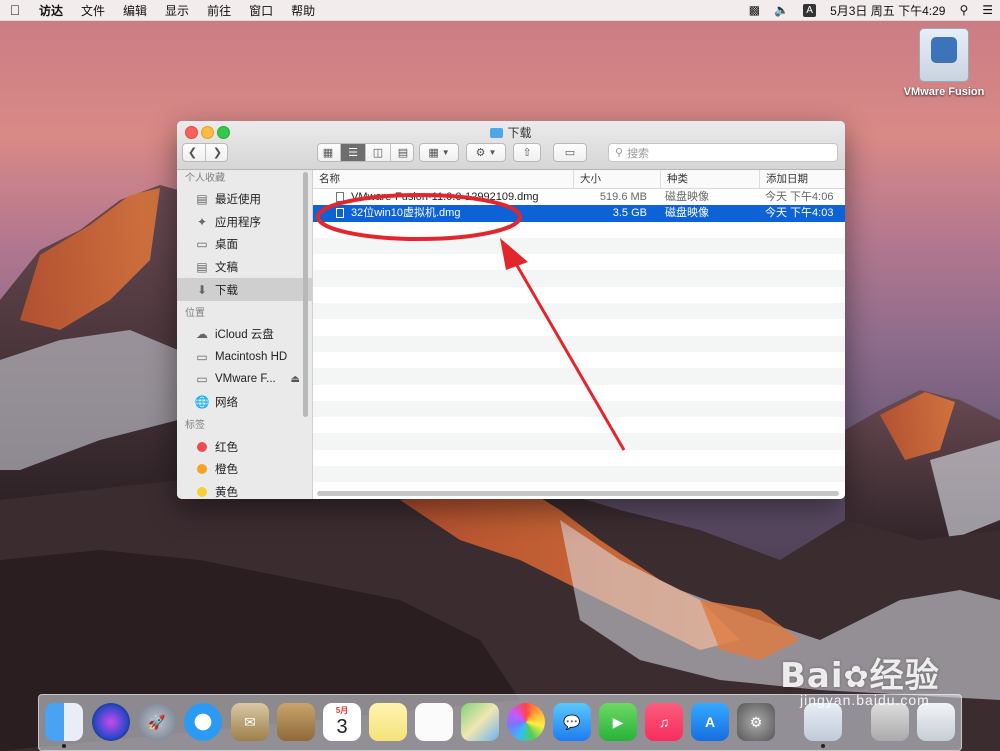 This screenshot has width=1000, height=751. I want to click on applications-icon: ✦, so click(202, 221).